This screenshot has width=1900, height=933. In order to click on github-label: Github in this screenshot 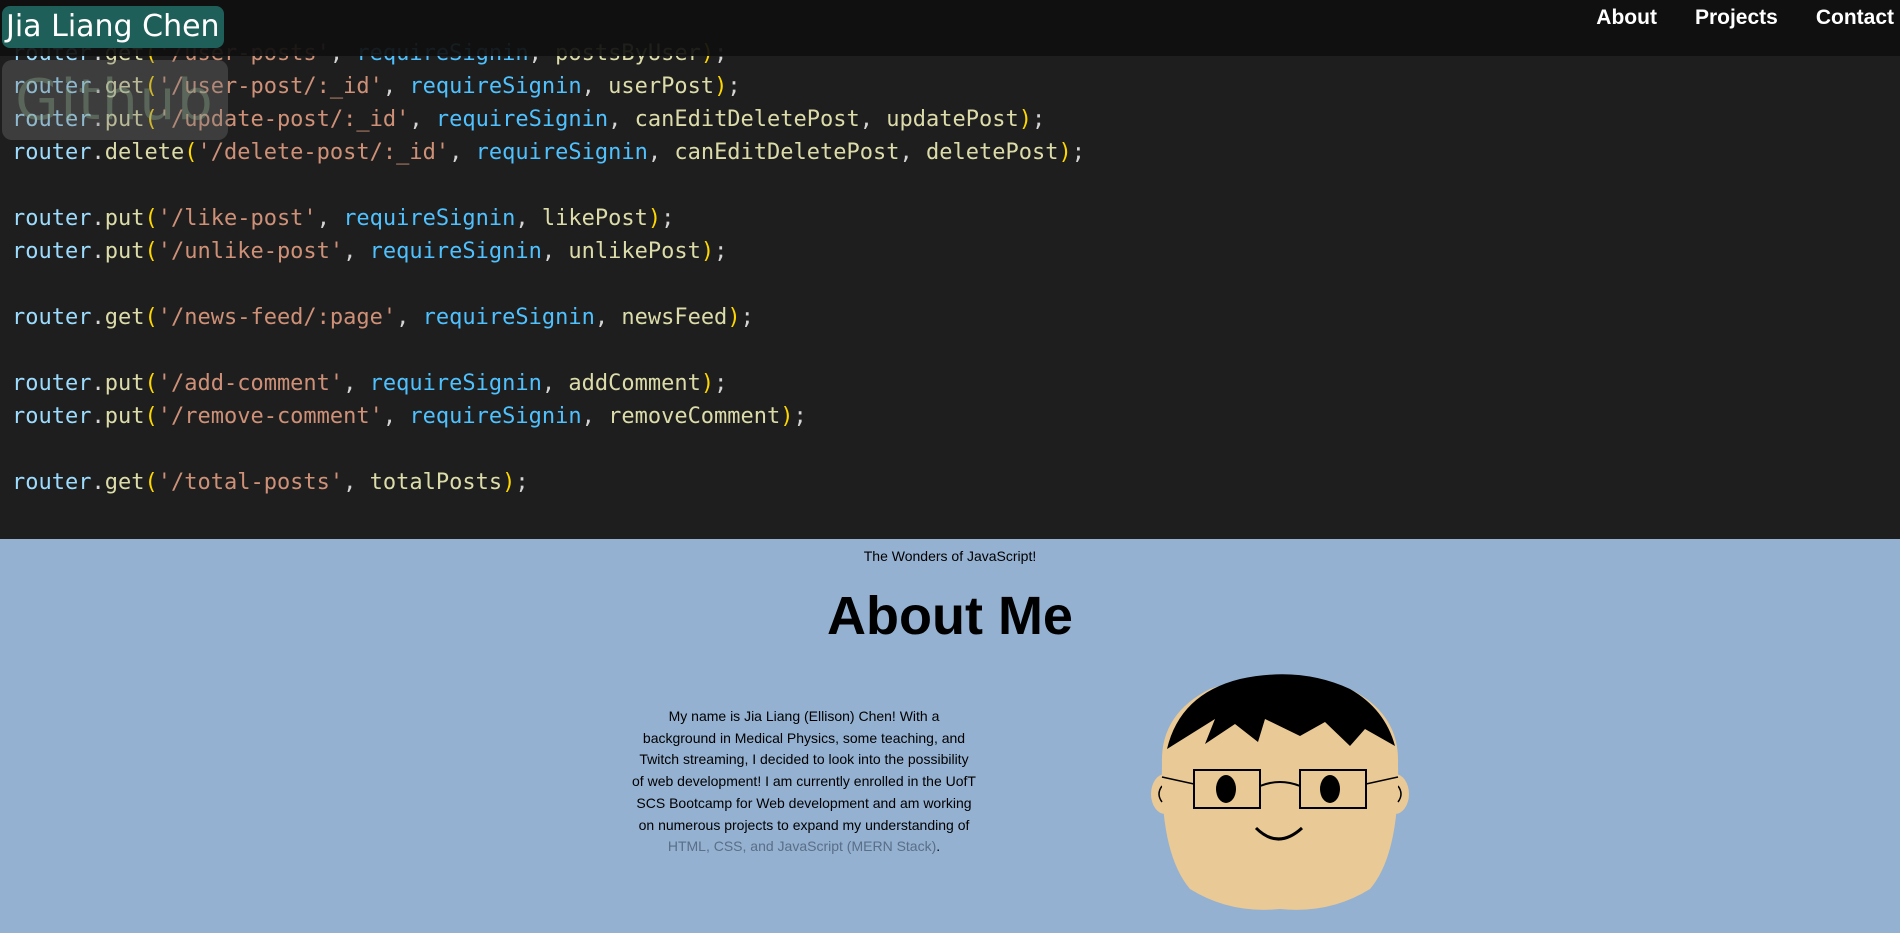, I will do `click(115, 100)`.